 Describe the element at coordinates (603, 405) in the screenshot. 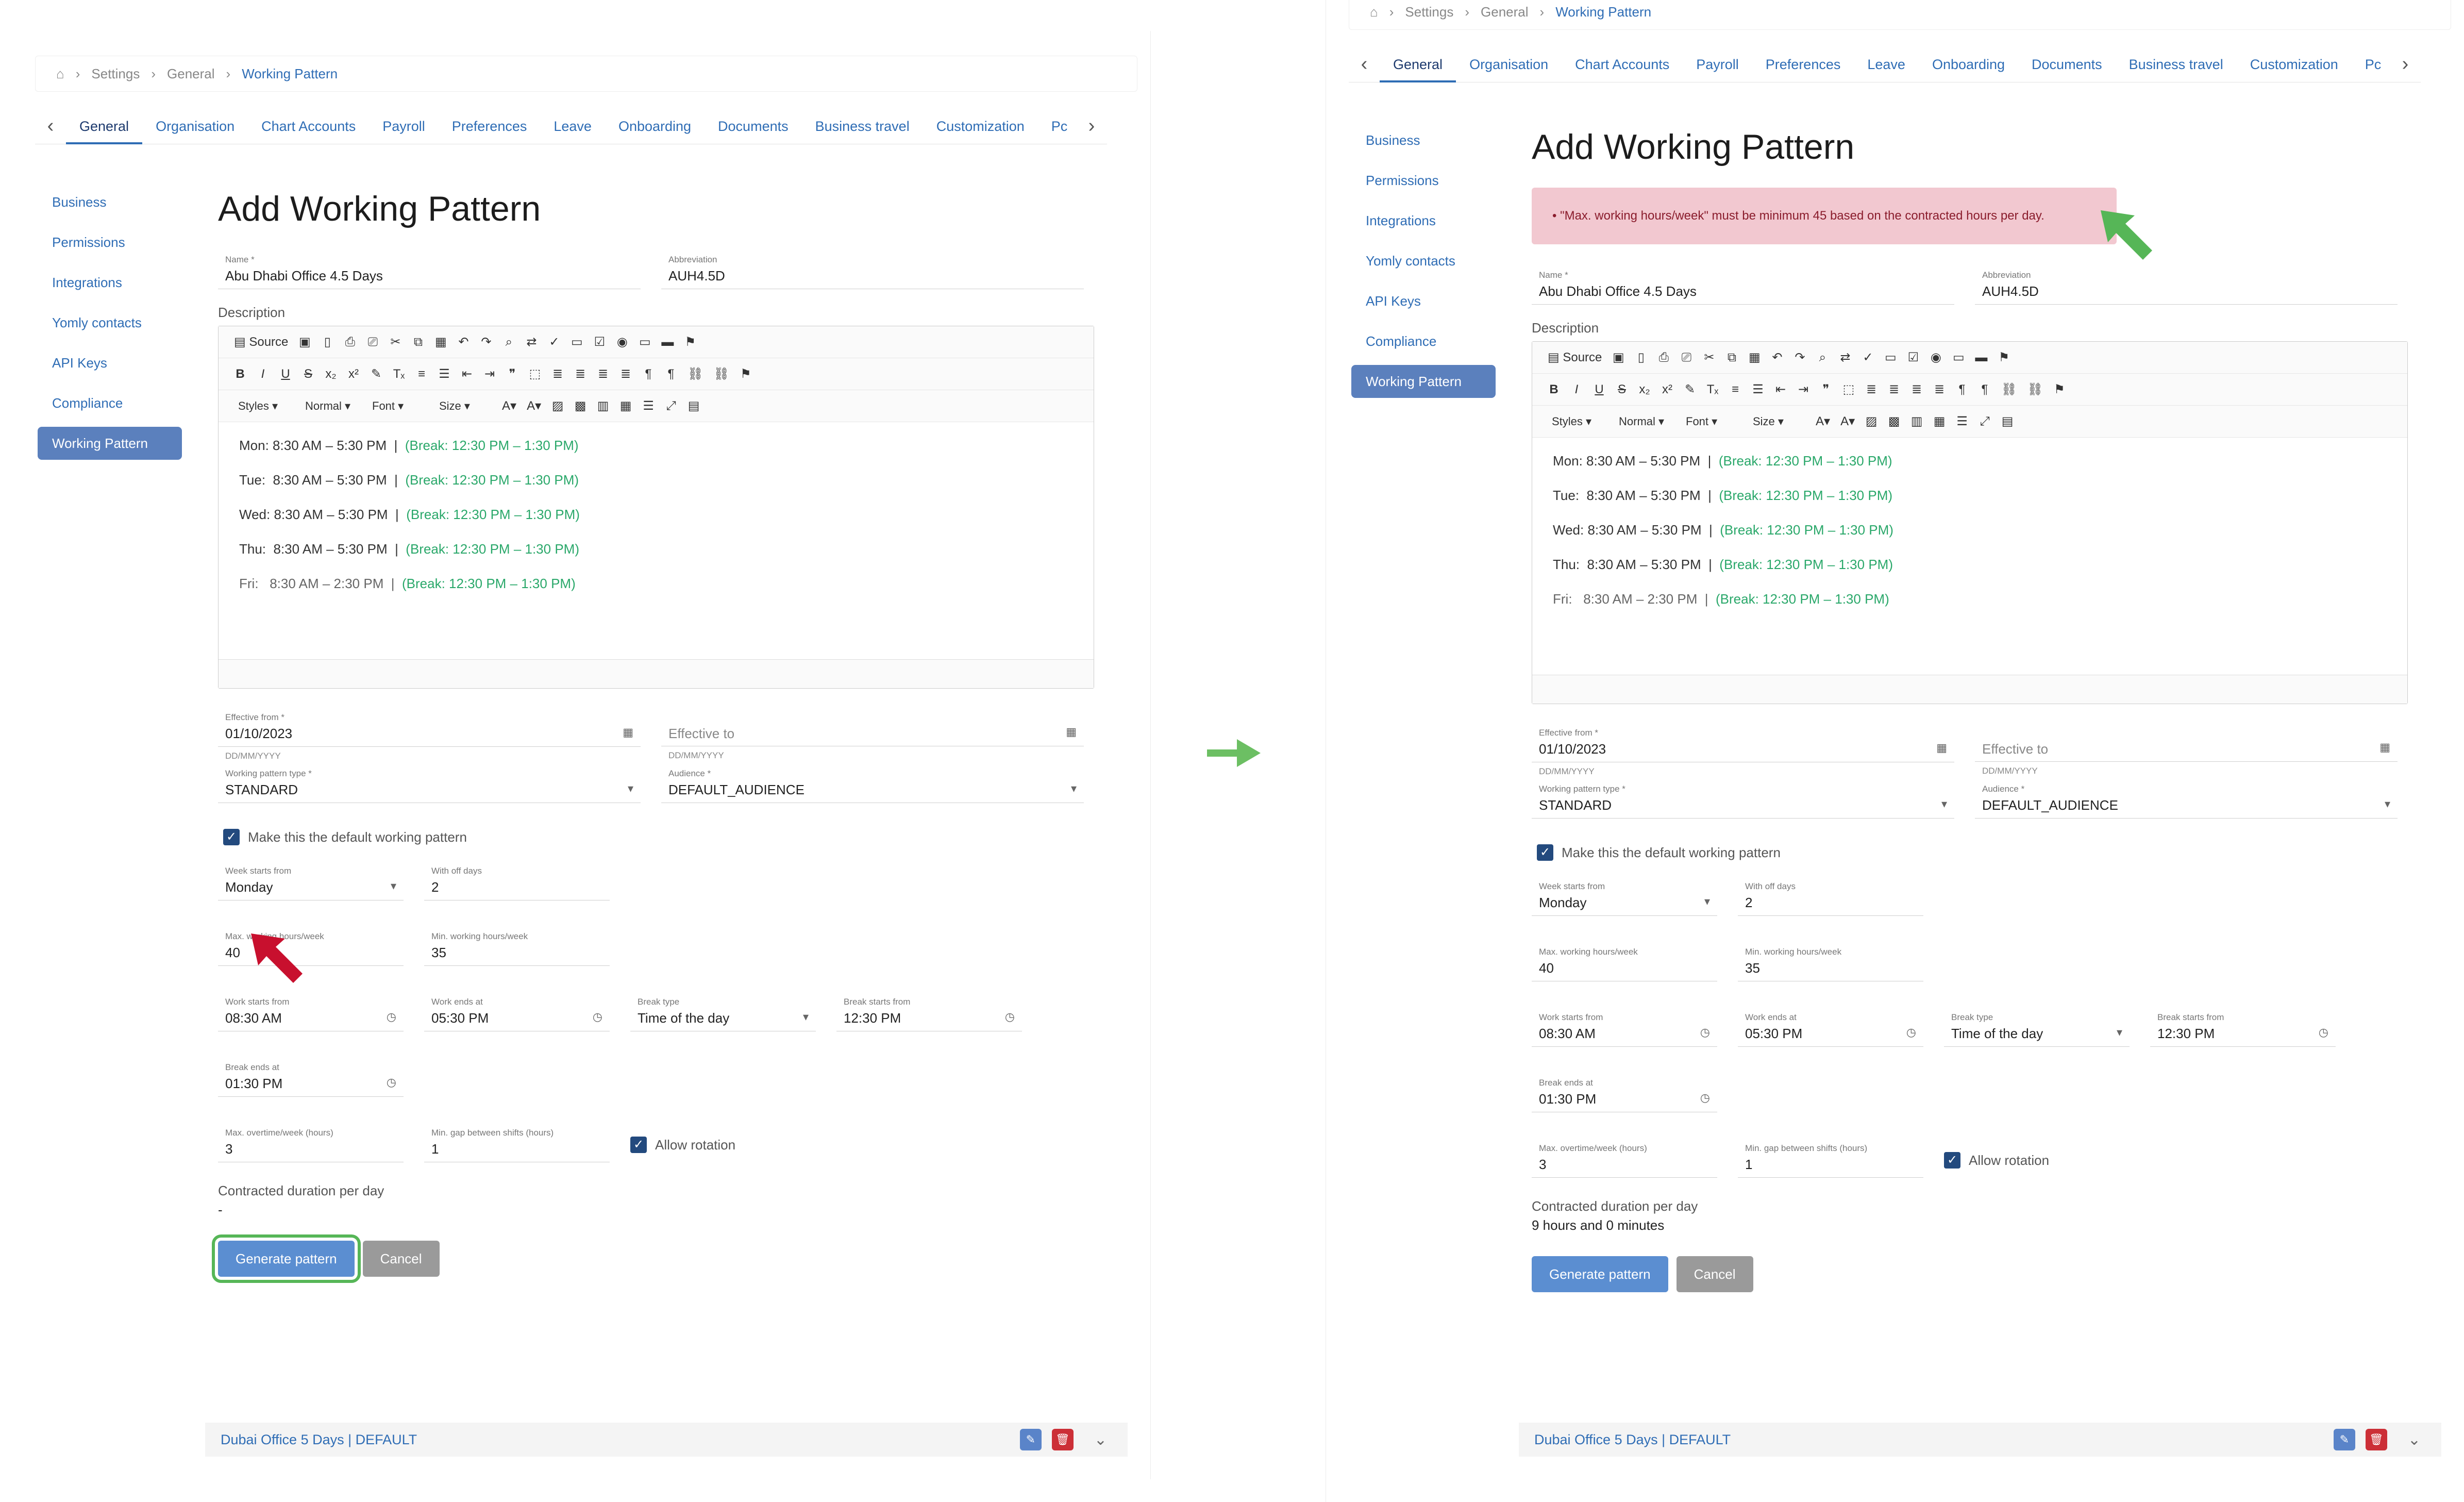

I see `chart-icon: ▥` at that location.